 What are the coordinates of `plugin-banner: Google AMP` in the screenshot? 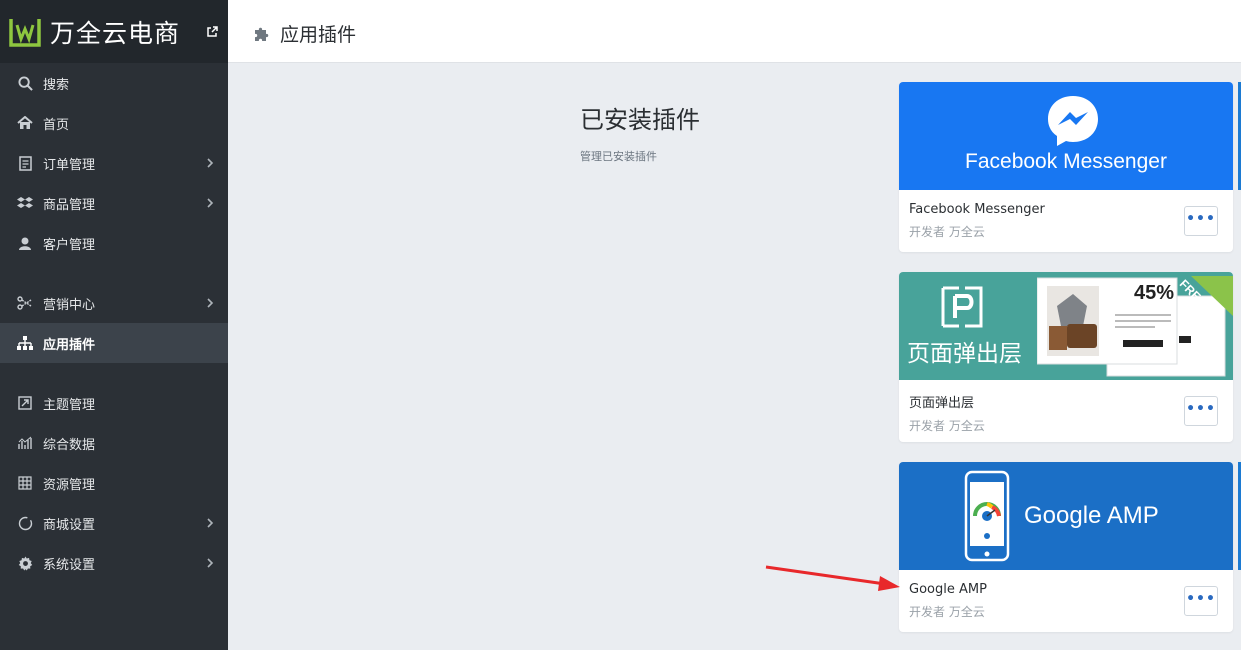 It's located at (1066, 516).